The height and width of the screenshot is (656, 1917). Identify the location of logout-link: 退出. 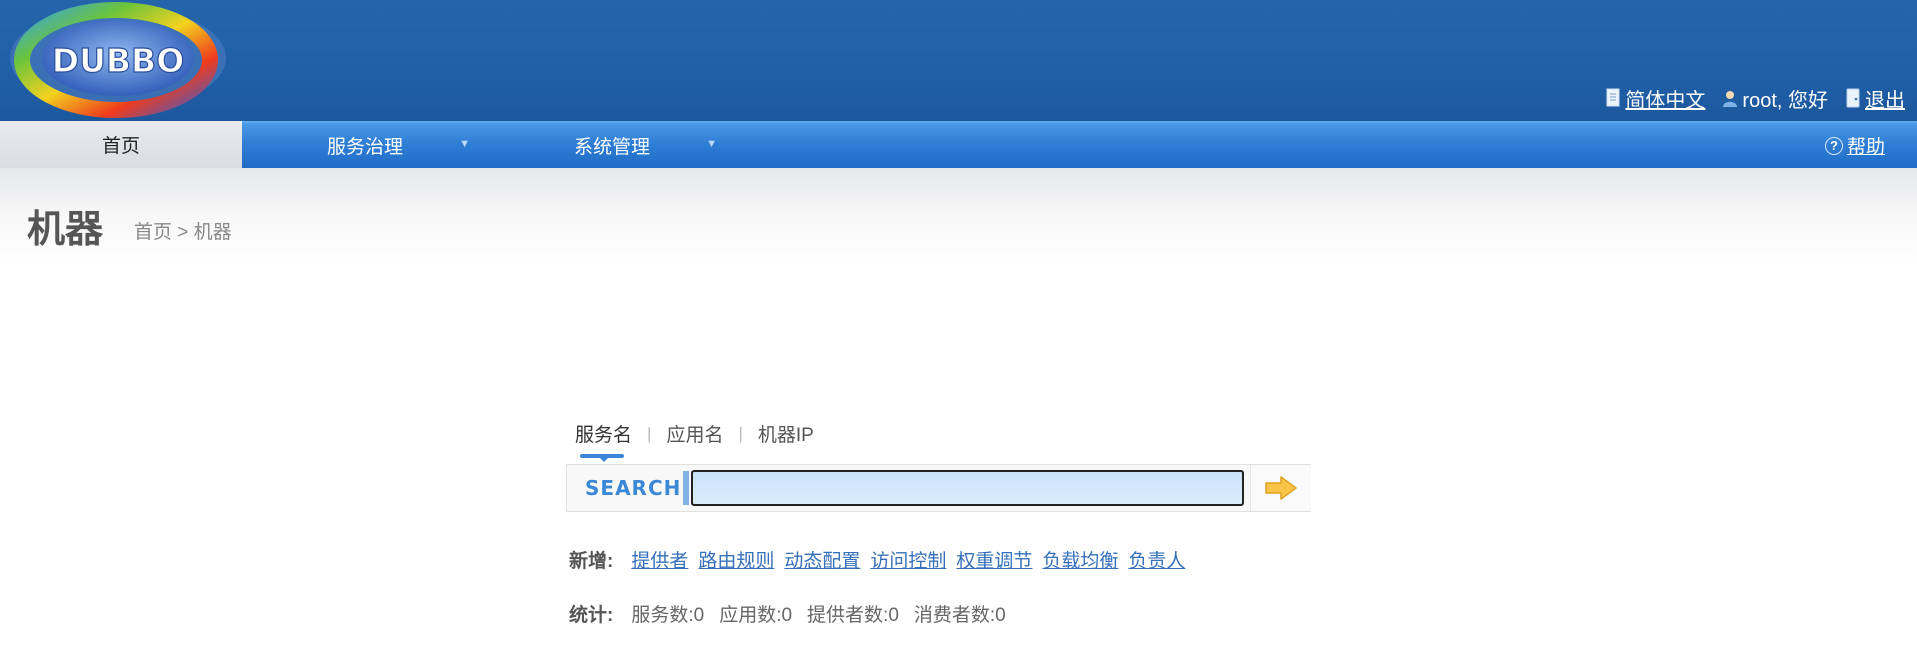
(1885, 98).